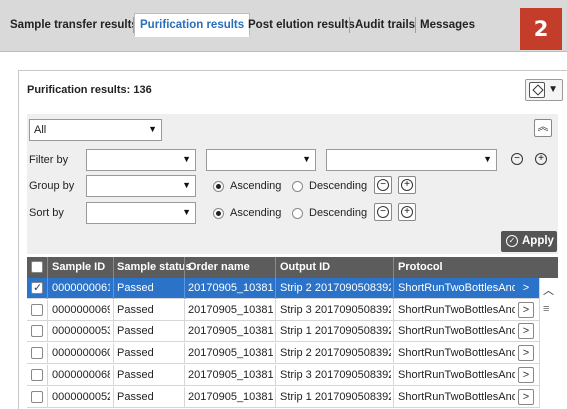 This screenshot has width=567, height=409. What do you see at coordinates (548, 290) in the screenshot?
I see `chevron-up-icon: ︿` at bounding box center [548, 290].